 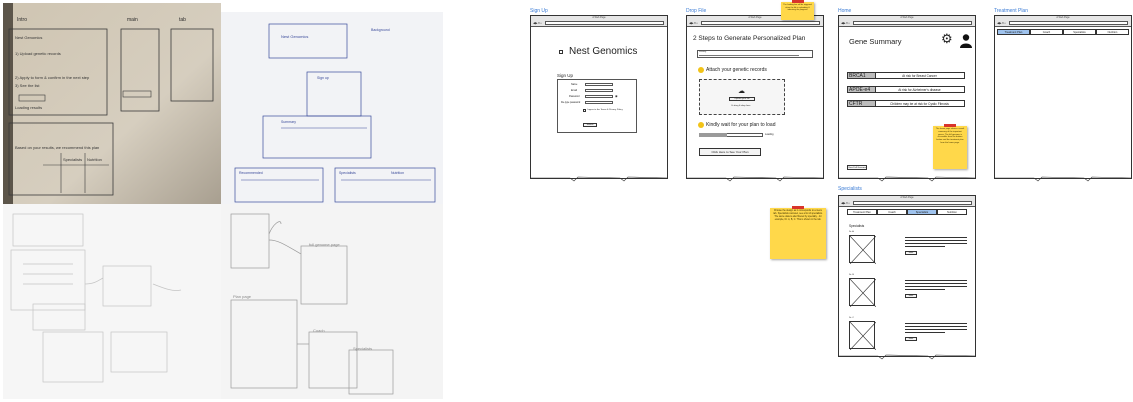 I want to click on eye-icon: ◉, so click(x=616, y=96).